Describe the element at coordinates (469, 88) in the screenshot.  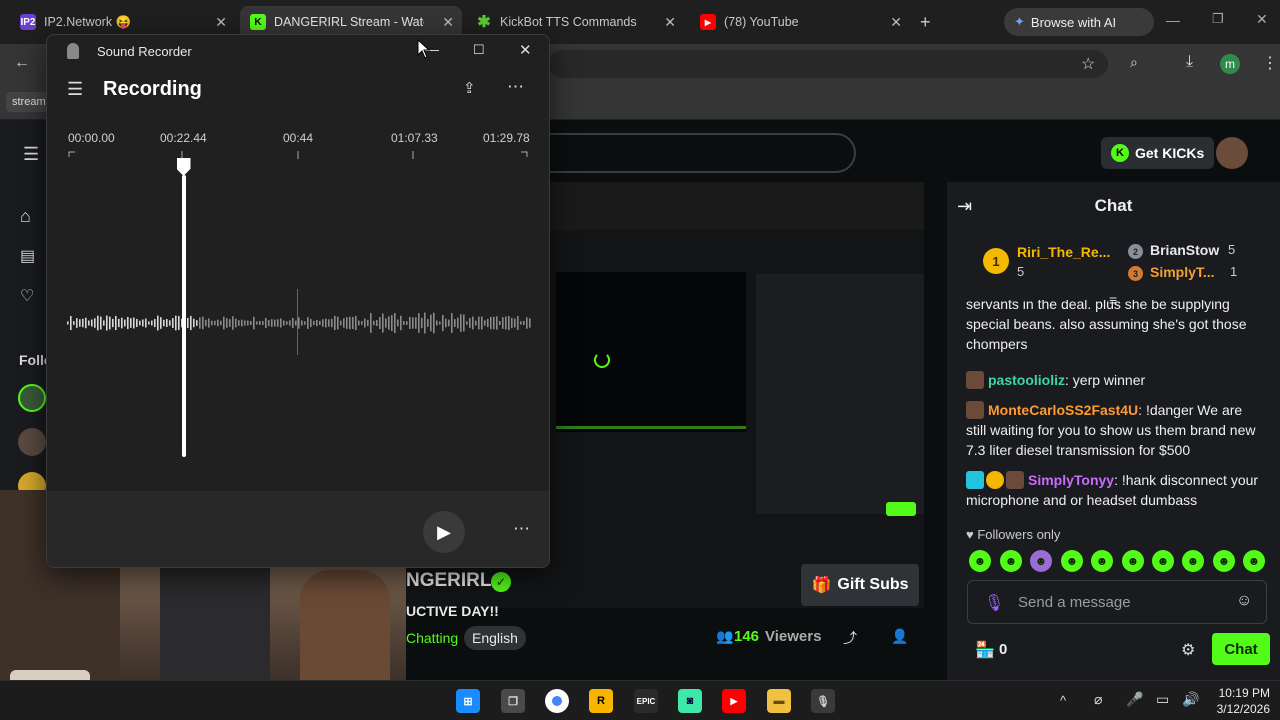
I see `share-icon: ⇪` at that location.